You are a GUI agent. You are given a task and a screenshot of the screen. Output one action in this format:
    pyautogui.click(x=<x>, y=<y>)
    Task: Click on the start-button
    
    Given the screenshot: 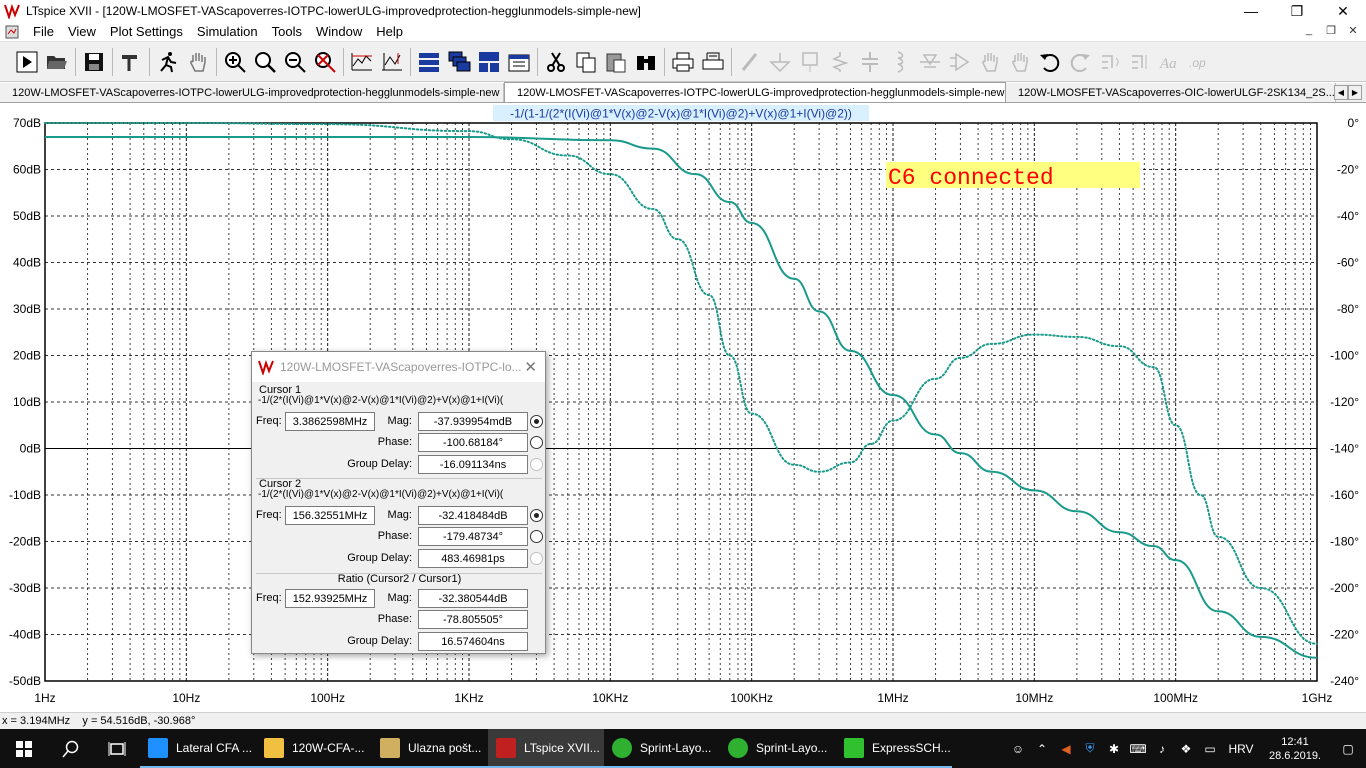 What is the action you would take?
    pyautogui.click(x=24, y=748)
    